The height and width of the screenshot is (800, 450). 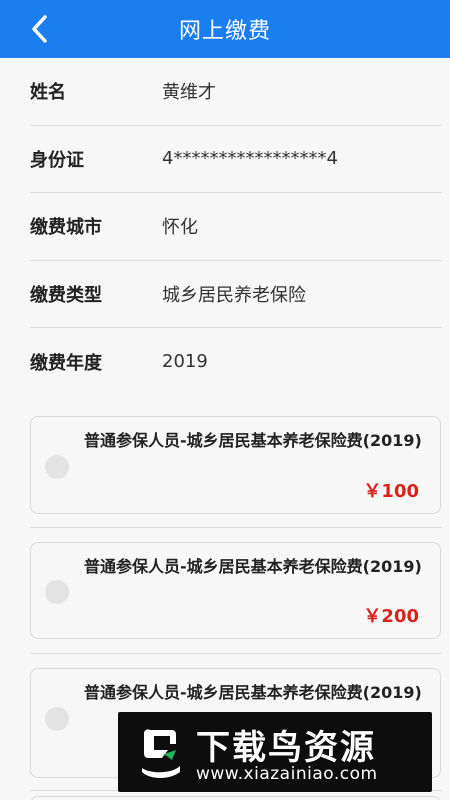 What do you see at coordinates (66, 363) in the screenshot?
I see `payment-year-label: 缴费年度` at bounding box center [66, 363].